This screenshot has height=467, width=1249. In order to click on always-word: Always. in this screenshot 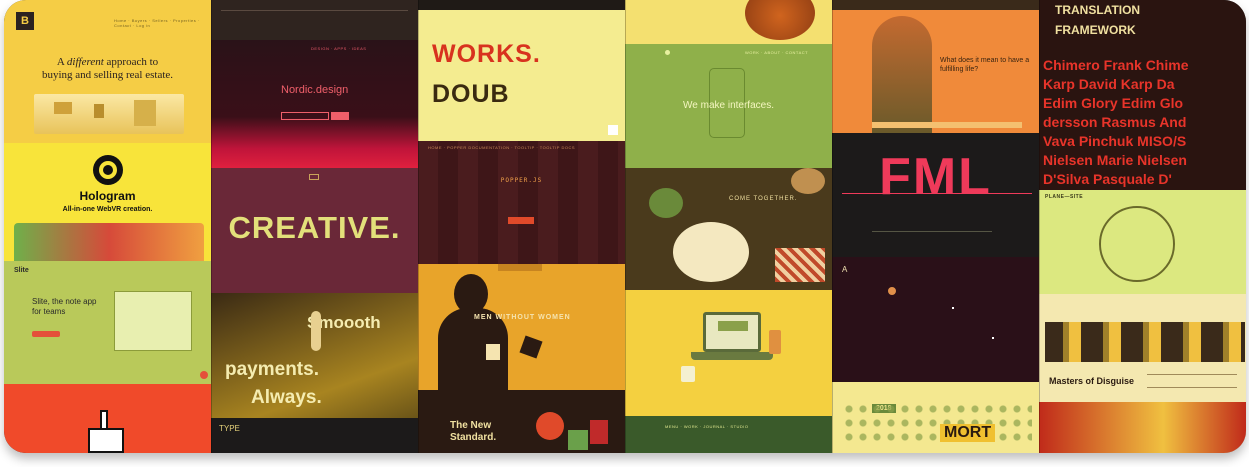, I will do `click(286, 397)`.